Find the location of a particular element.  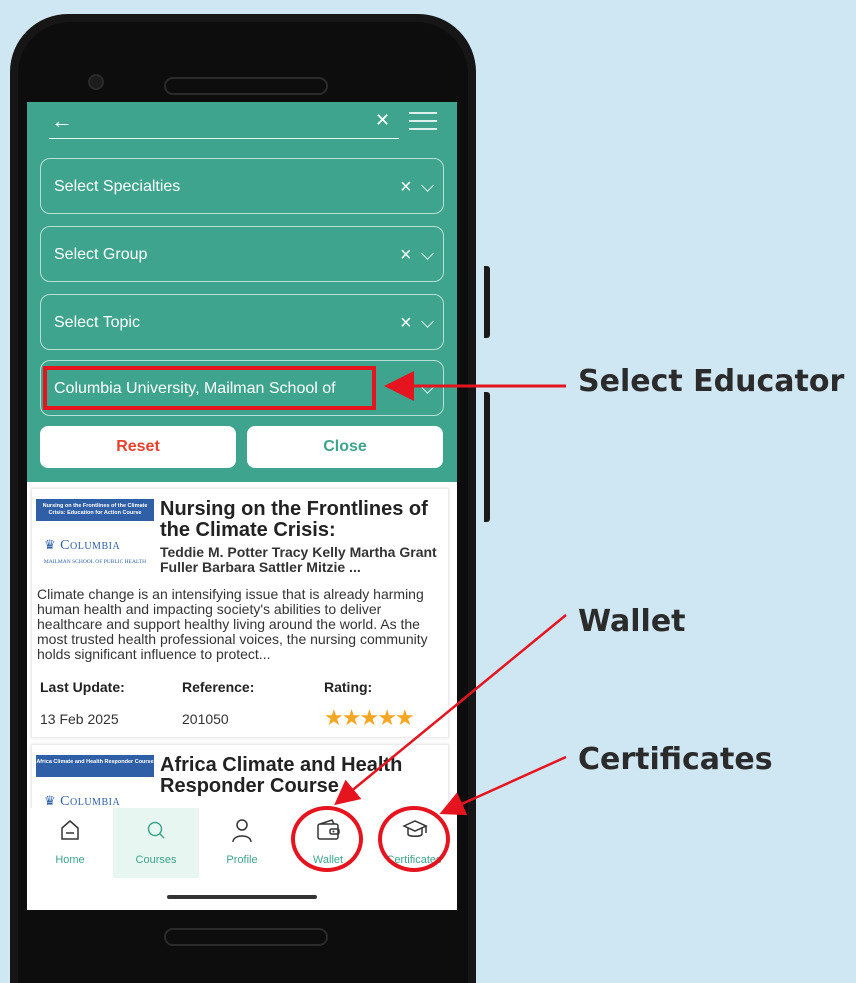

annotation-arrows is located at coordinates (450, 593).